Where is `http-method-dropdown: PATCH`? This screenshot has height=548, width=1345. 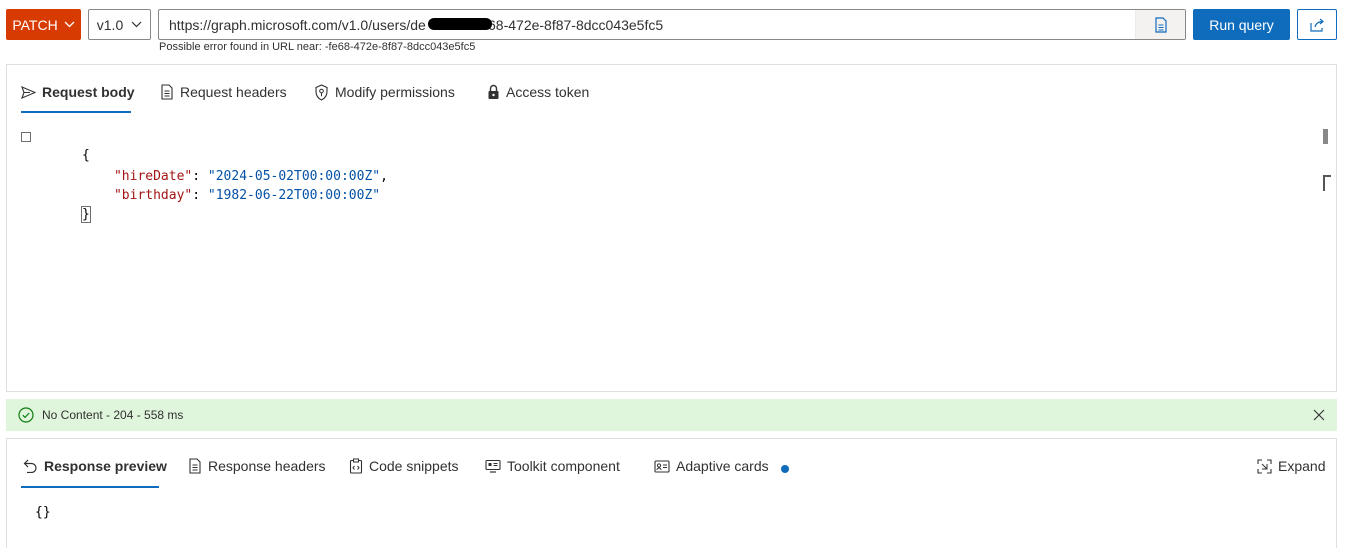
http-method-dropdown: PATCH is located at coordinates (43, 24).